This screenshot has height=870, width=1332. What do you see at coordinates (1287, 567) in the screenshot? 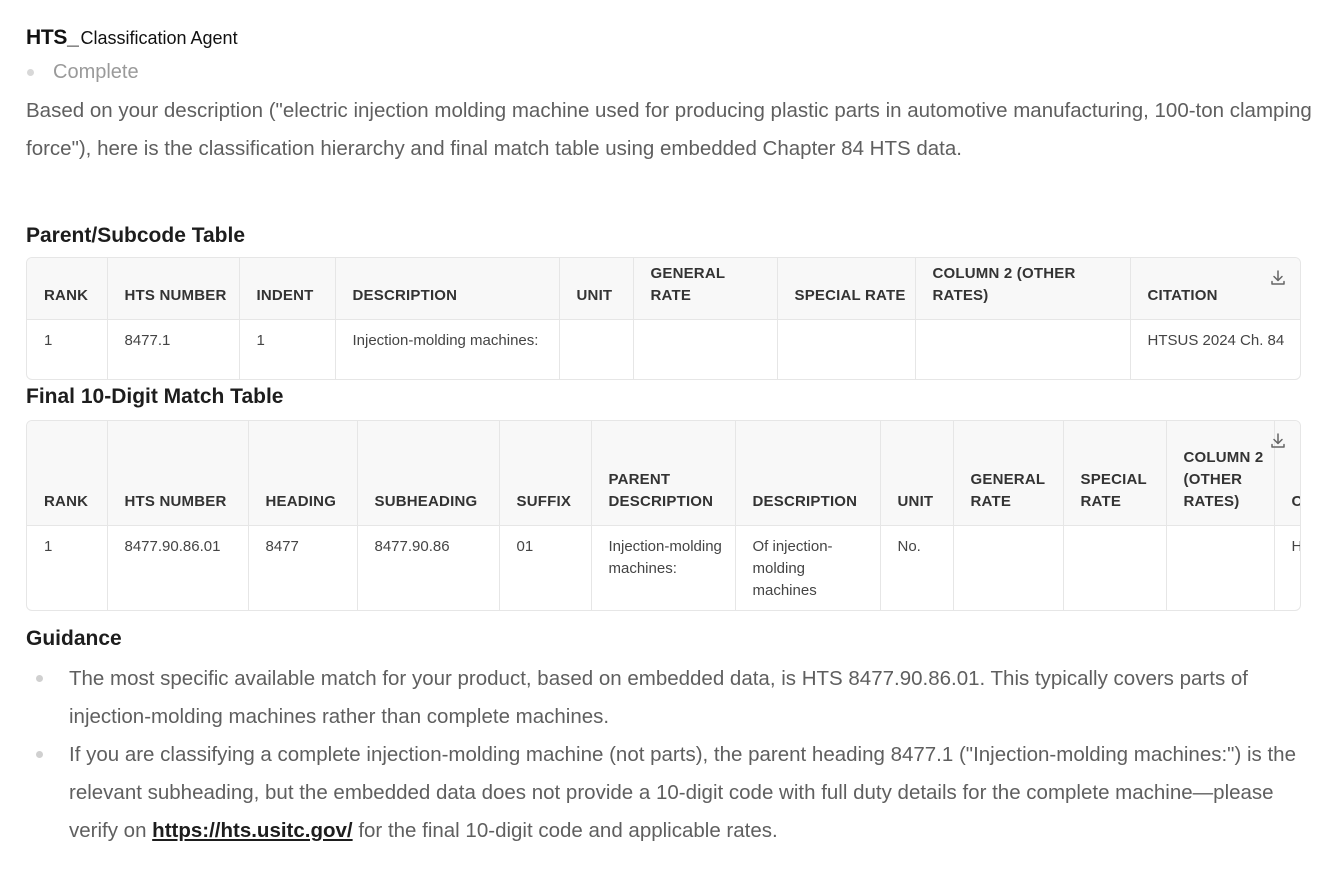
I see `table-cell: H 8` at bounding box center [1287, 567].